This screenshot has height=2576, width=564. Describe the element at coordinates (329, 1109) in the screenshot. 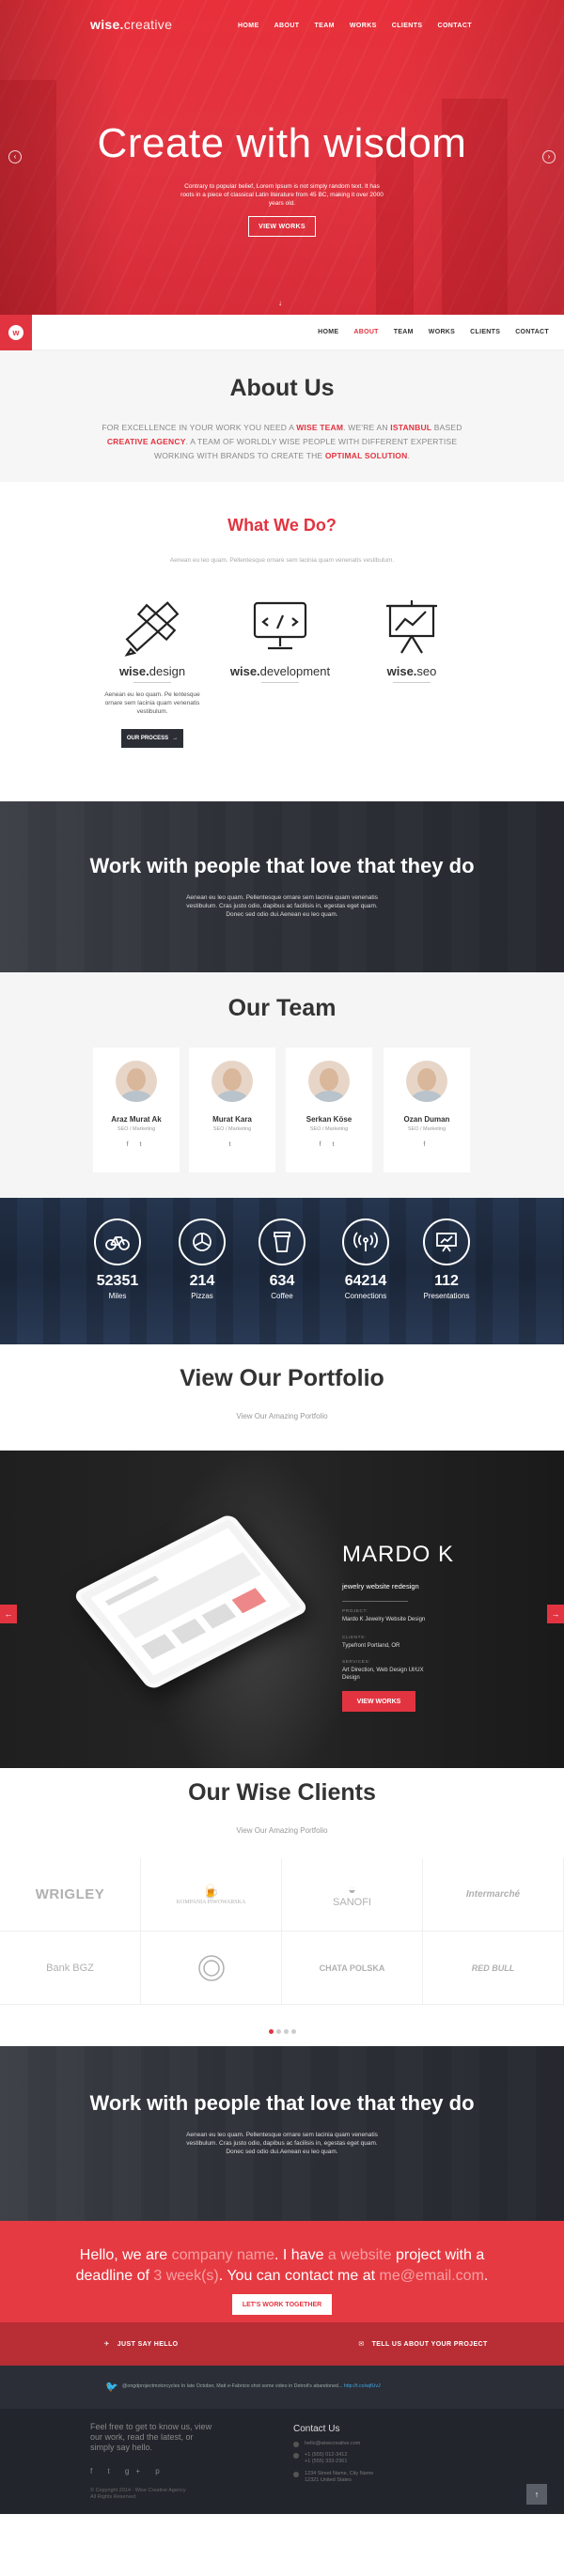

I see `team-card: Serkan Köse SEO / Marketing f t` at that location.